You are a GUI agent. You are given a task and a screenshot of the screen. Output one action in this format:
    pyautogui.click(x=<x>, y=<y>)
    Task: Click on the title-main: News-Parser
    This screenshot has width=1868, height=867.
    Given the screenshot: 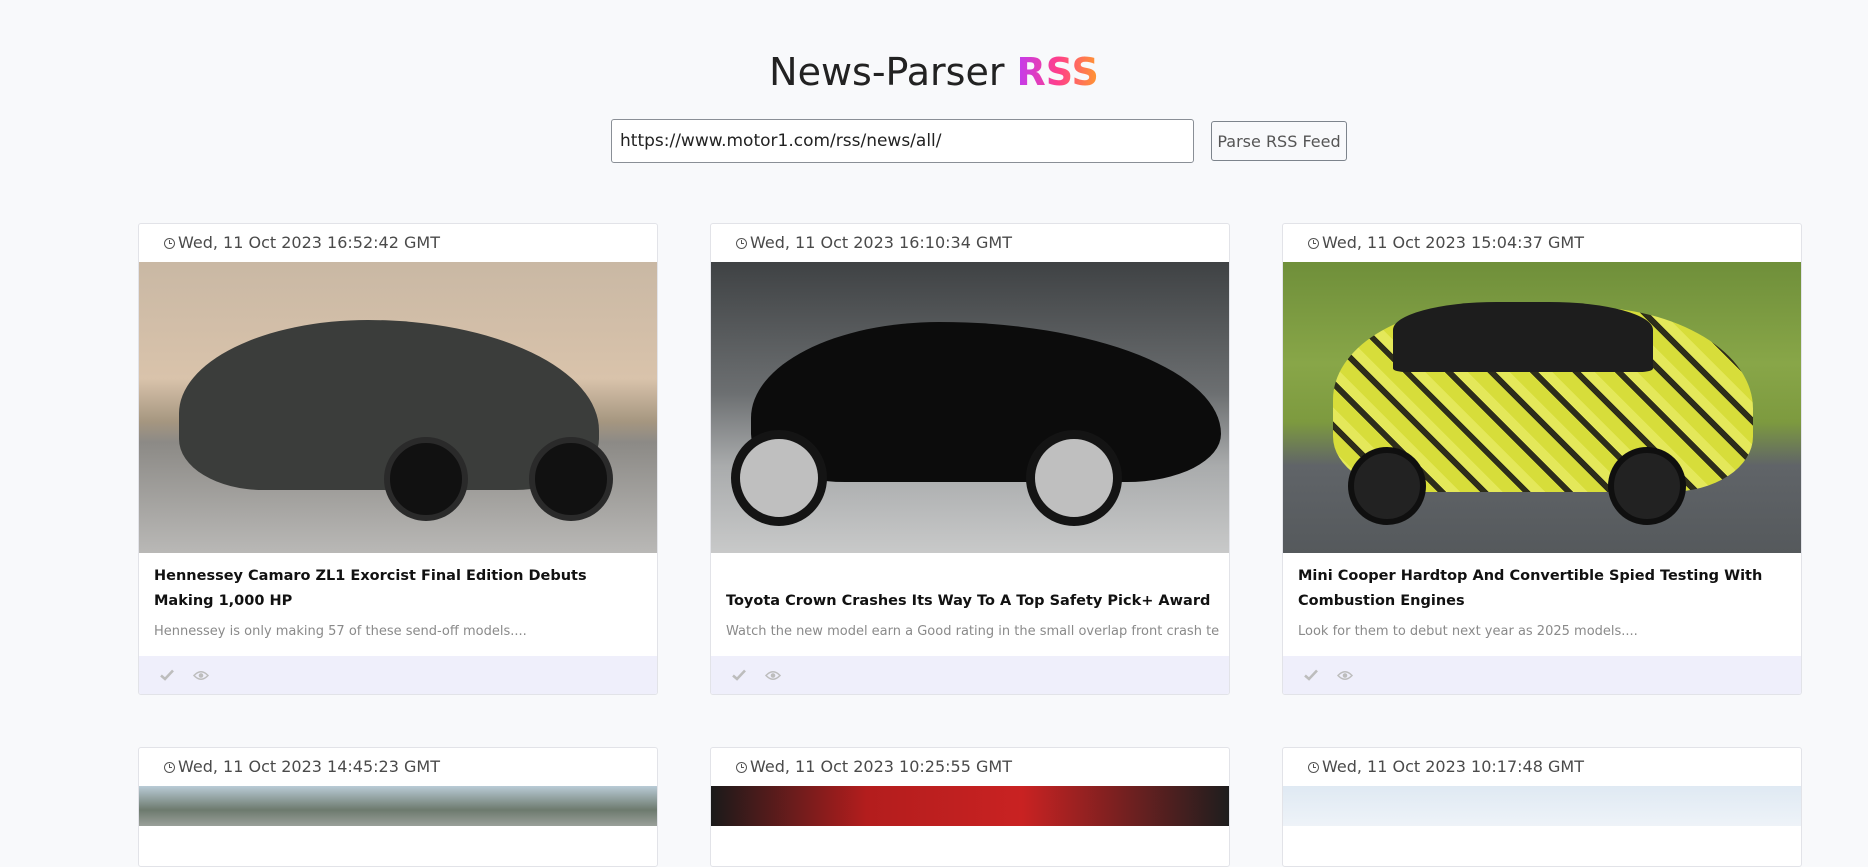 What is the action you would take?
    pyautogui.click(x=893, y=72)
    